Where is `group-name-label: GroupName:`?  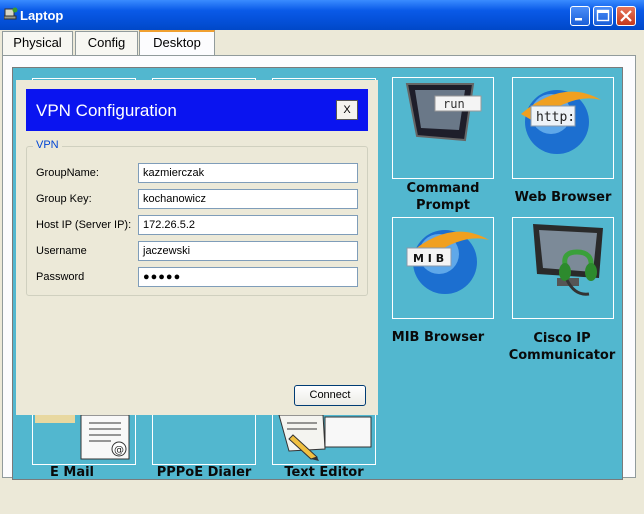
group-name-label: GroupName: is located at coordinates (67, 173).